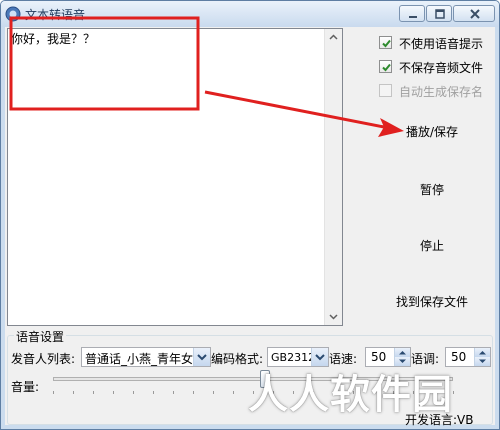  What do you see at coordinates (432, 246) in the screenshot?
I see `stop-button: 停止` at bounding box center [432, 246].